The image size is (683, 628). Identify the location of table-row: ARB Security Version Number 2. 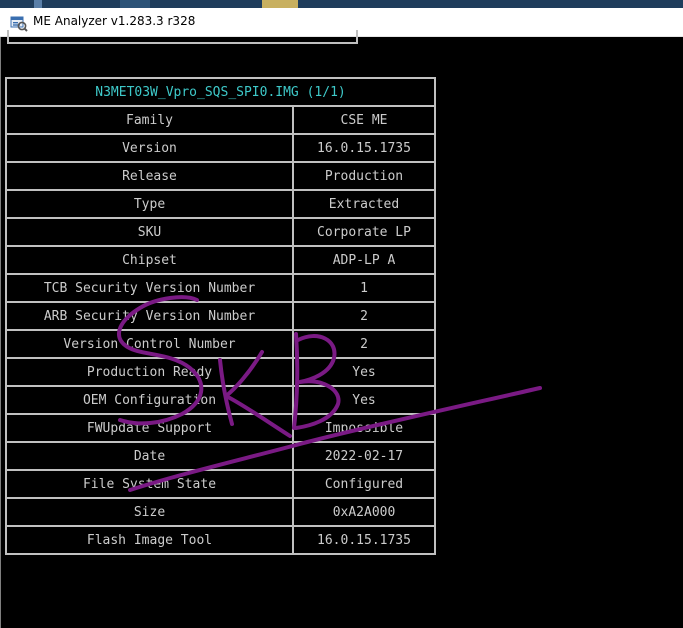
(220, 316).